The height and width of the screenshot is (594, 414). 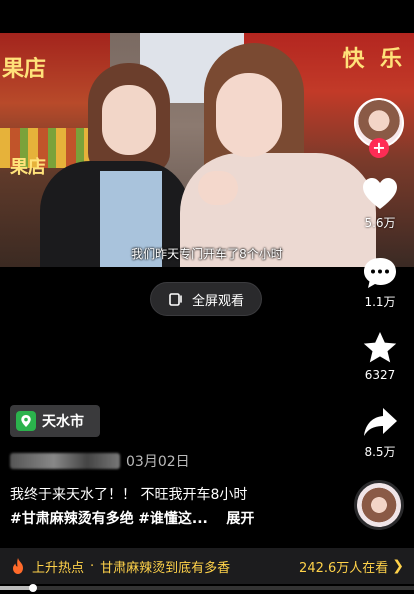 What do you see at coordinates (217, 301) in the screenshot?
I see `fullscreen-label: 全屏观看` at bounding box center [217, 301].